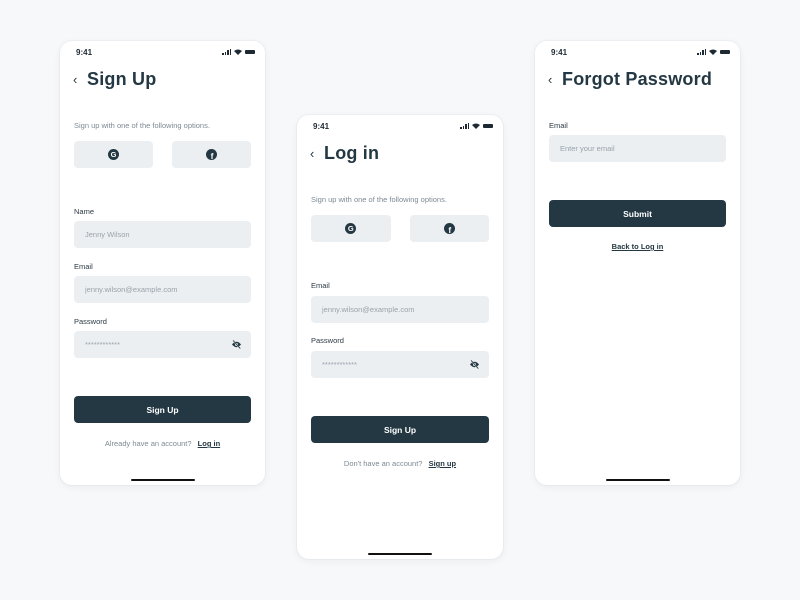 Image resolution: width=800 pixels, height=600 pixels. I want to click on login-submit-button: Sign Up, so click(400, 429).